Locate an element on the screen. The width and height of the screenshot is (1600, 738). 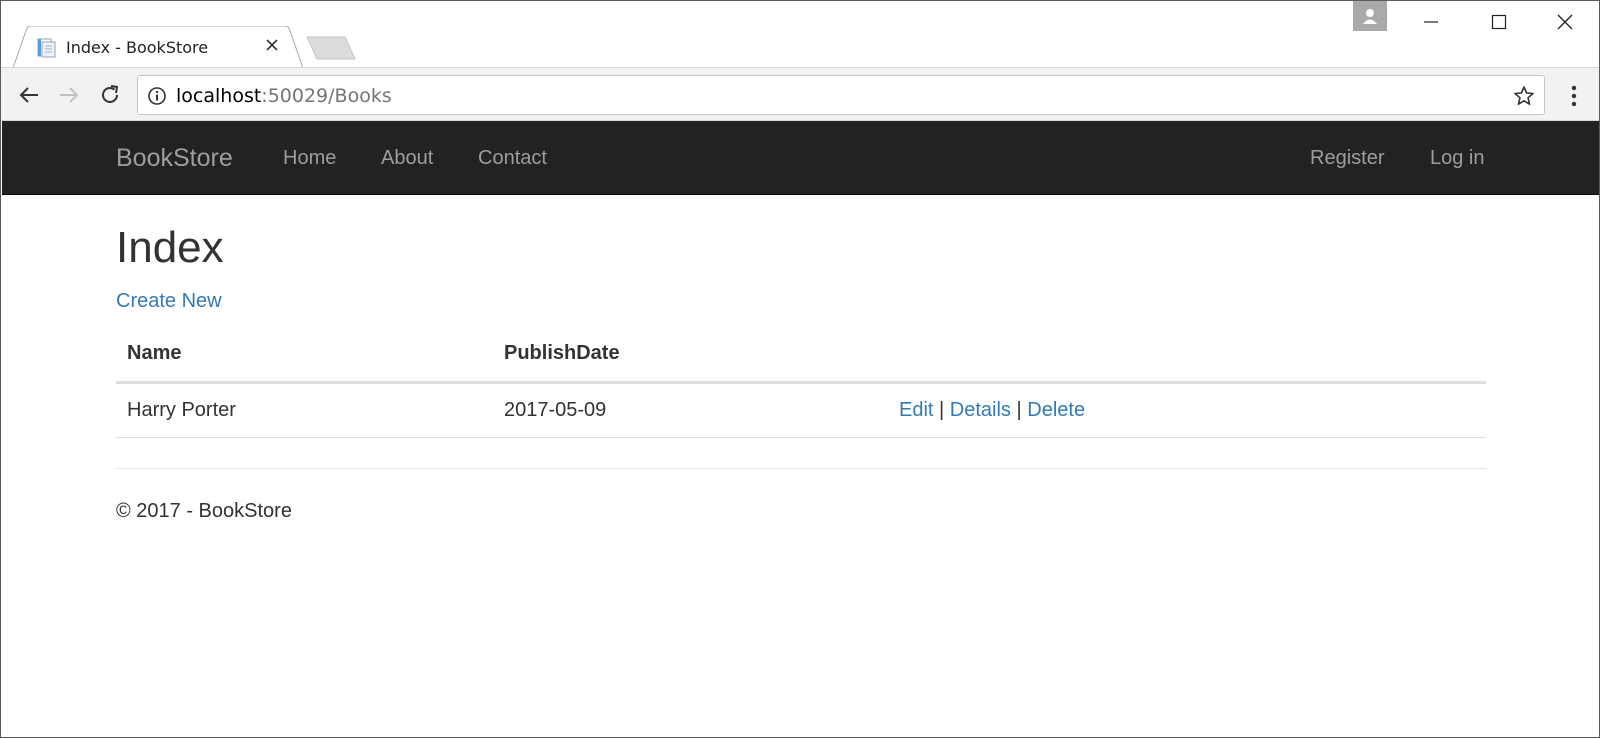
nav-contact-link: Contact is located at coordinates (512, 158).